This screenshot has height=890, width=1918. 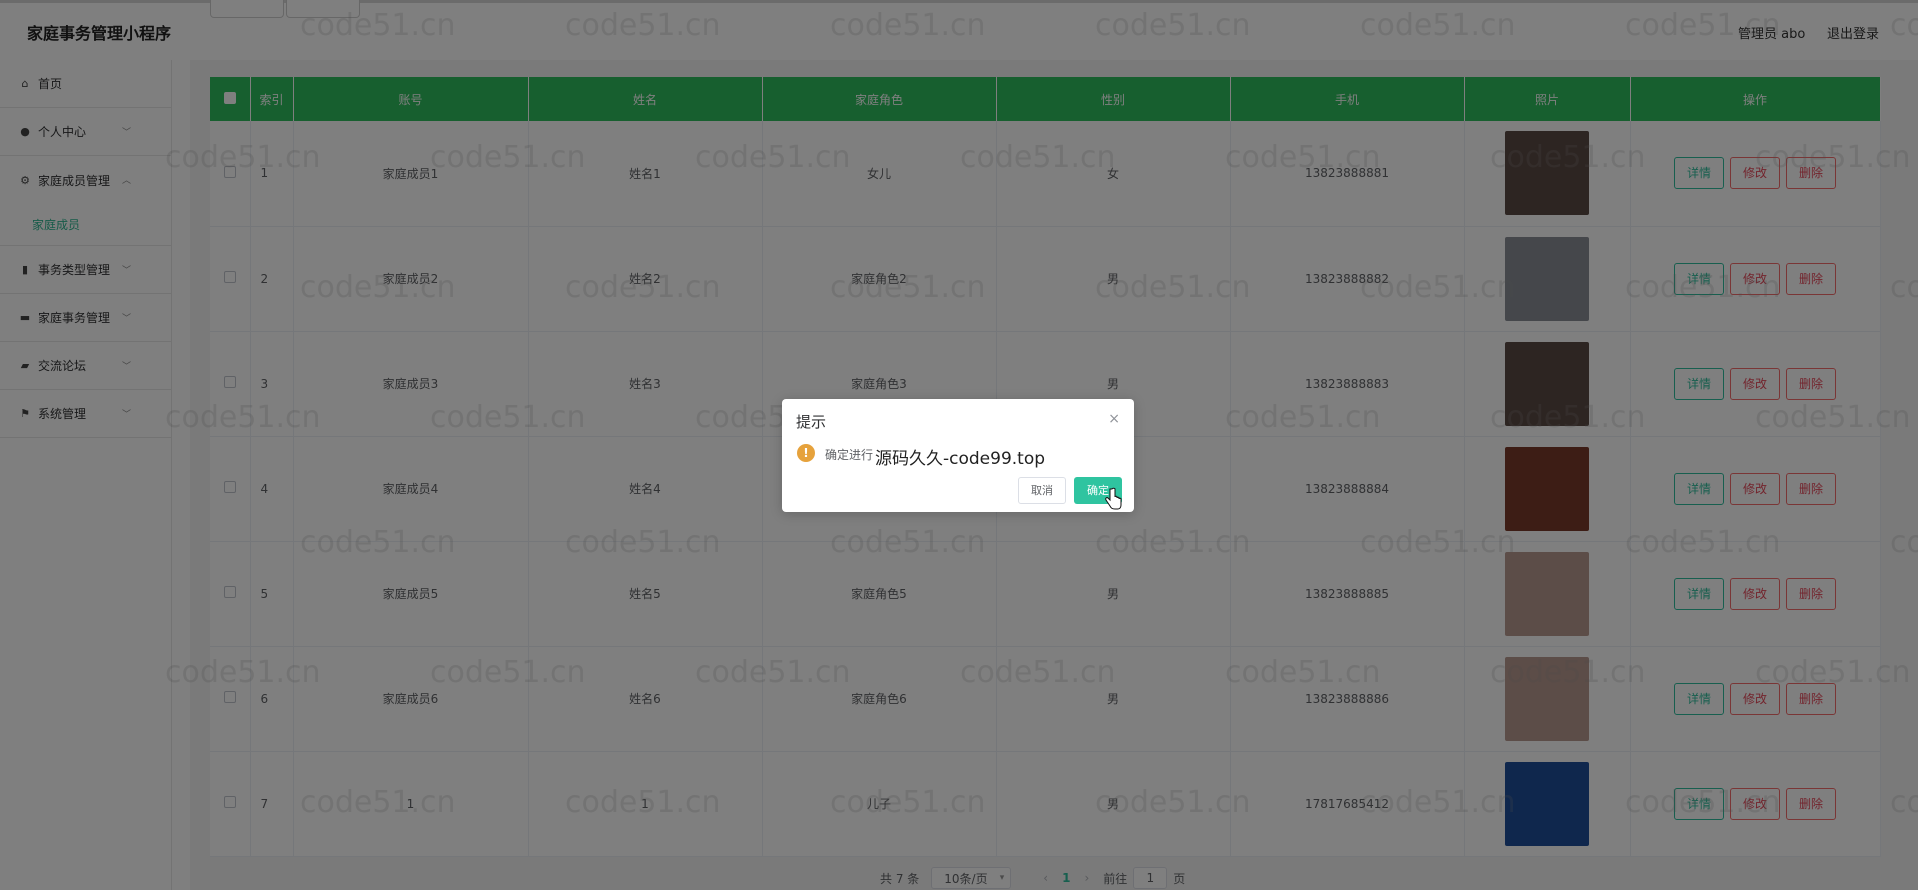 What do you see at coordinates (806, 453) in the screenshot?
I see `warning-icon: !` at bounding box center [806, 453].